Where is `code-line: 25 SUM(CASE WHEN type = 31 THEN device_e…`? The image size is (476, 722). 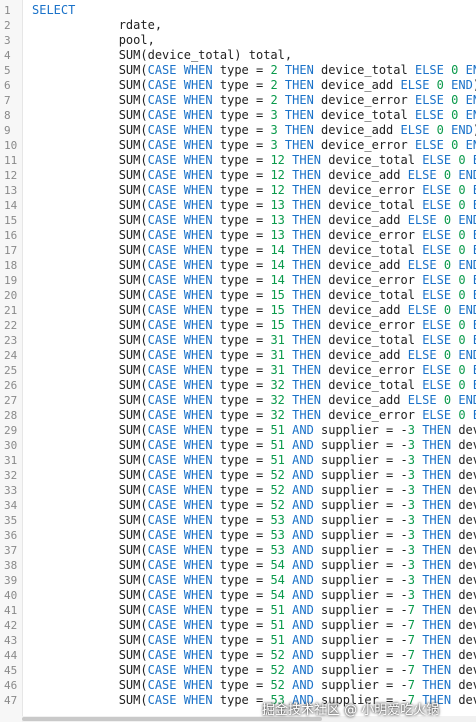 code-line: 25 SUM(CASE WHEN type = 31 THEN device_e… is located at coordinates (238, 370).